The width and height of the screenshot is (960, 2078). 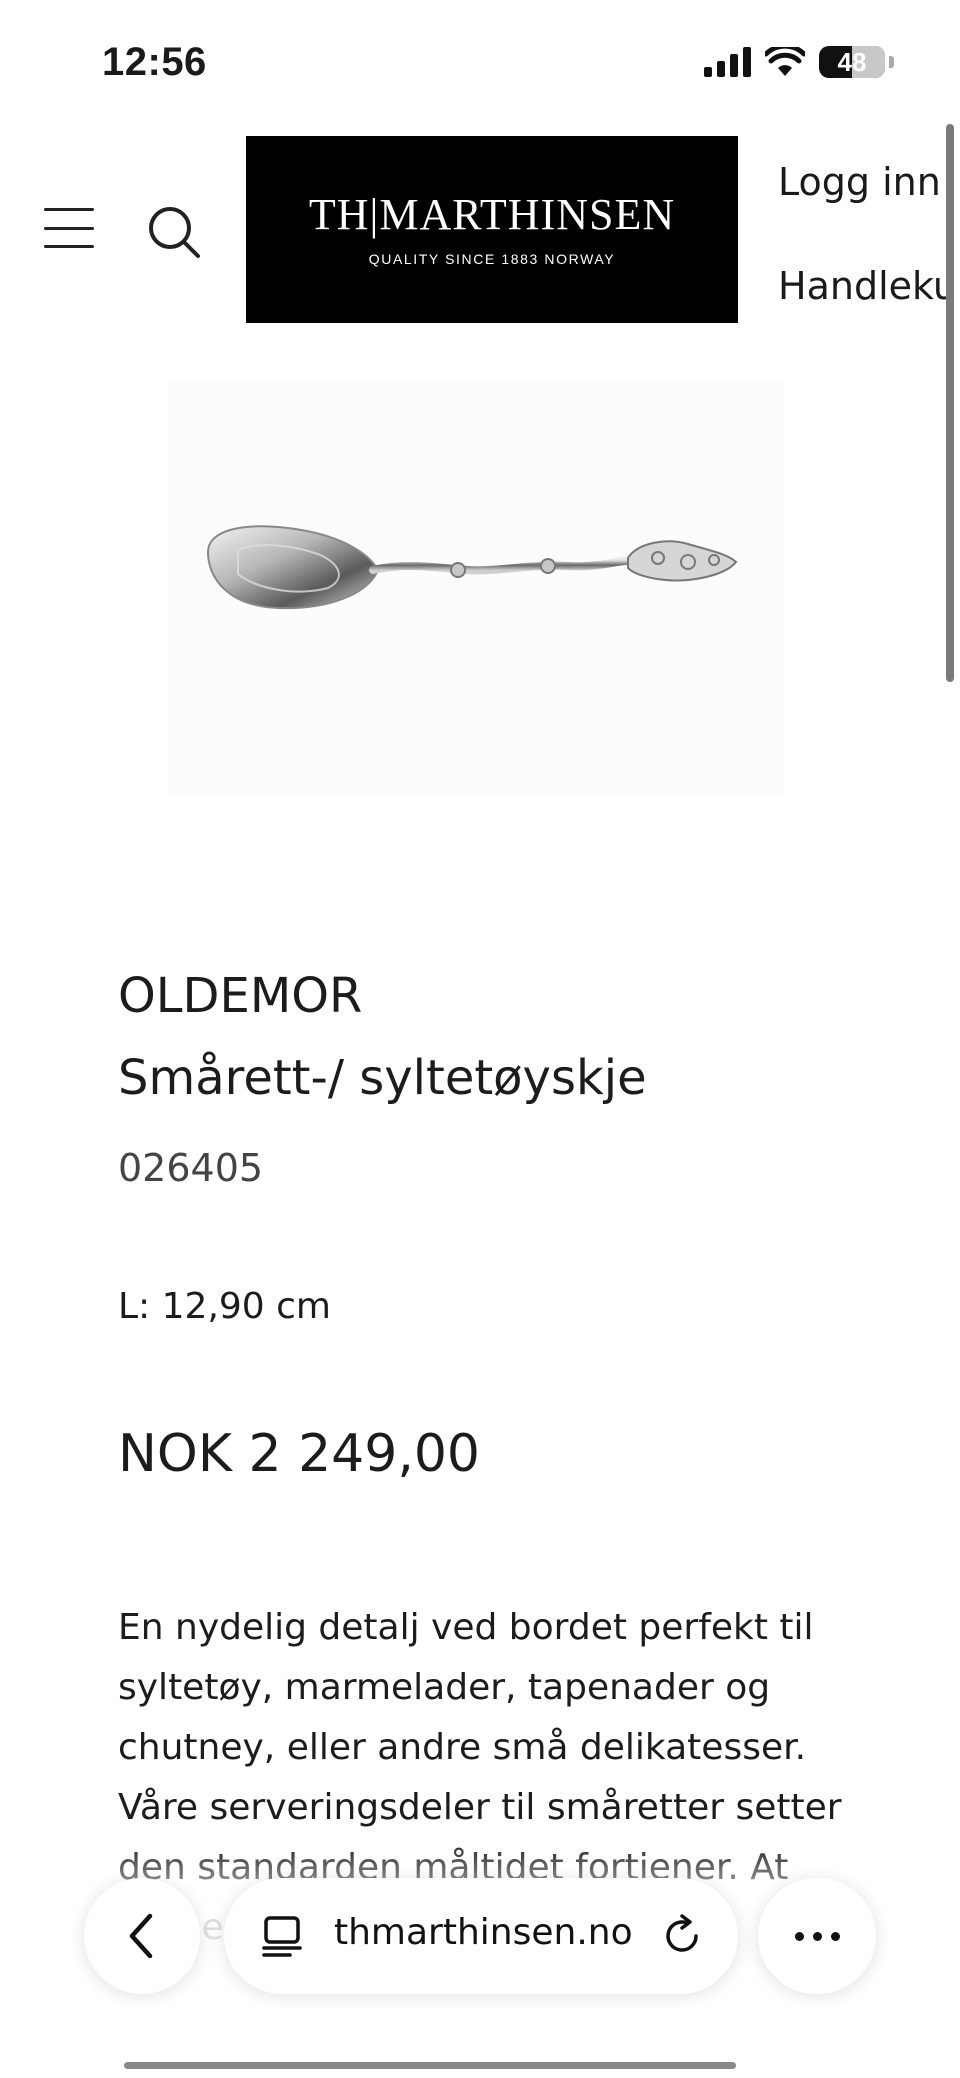 I want to click on hamburger-icon, so click(x=69, y=228).